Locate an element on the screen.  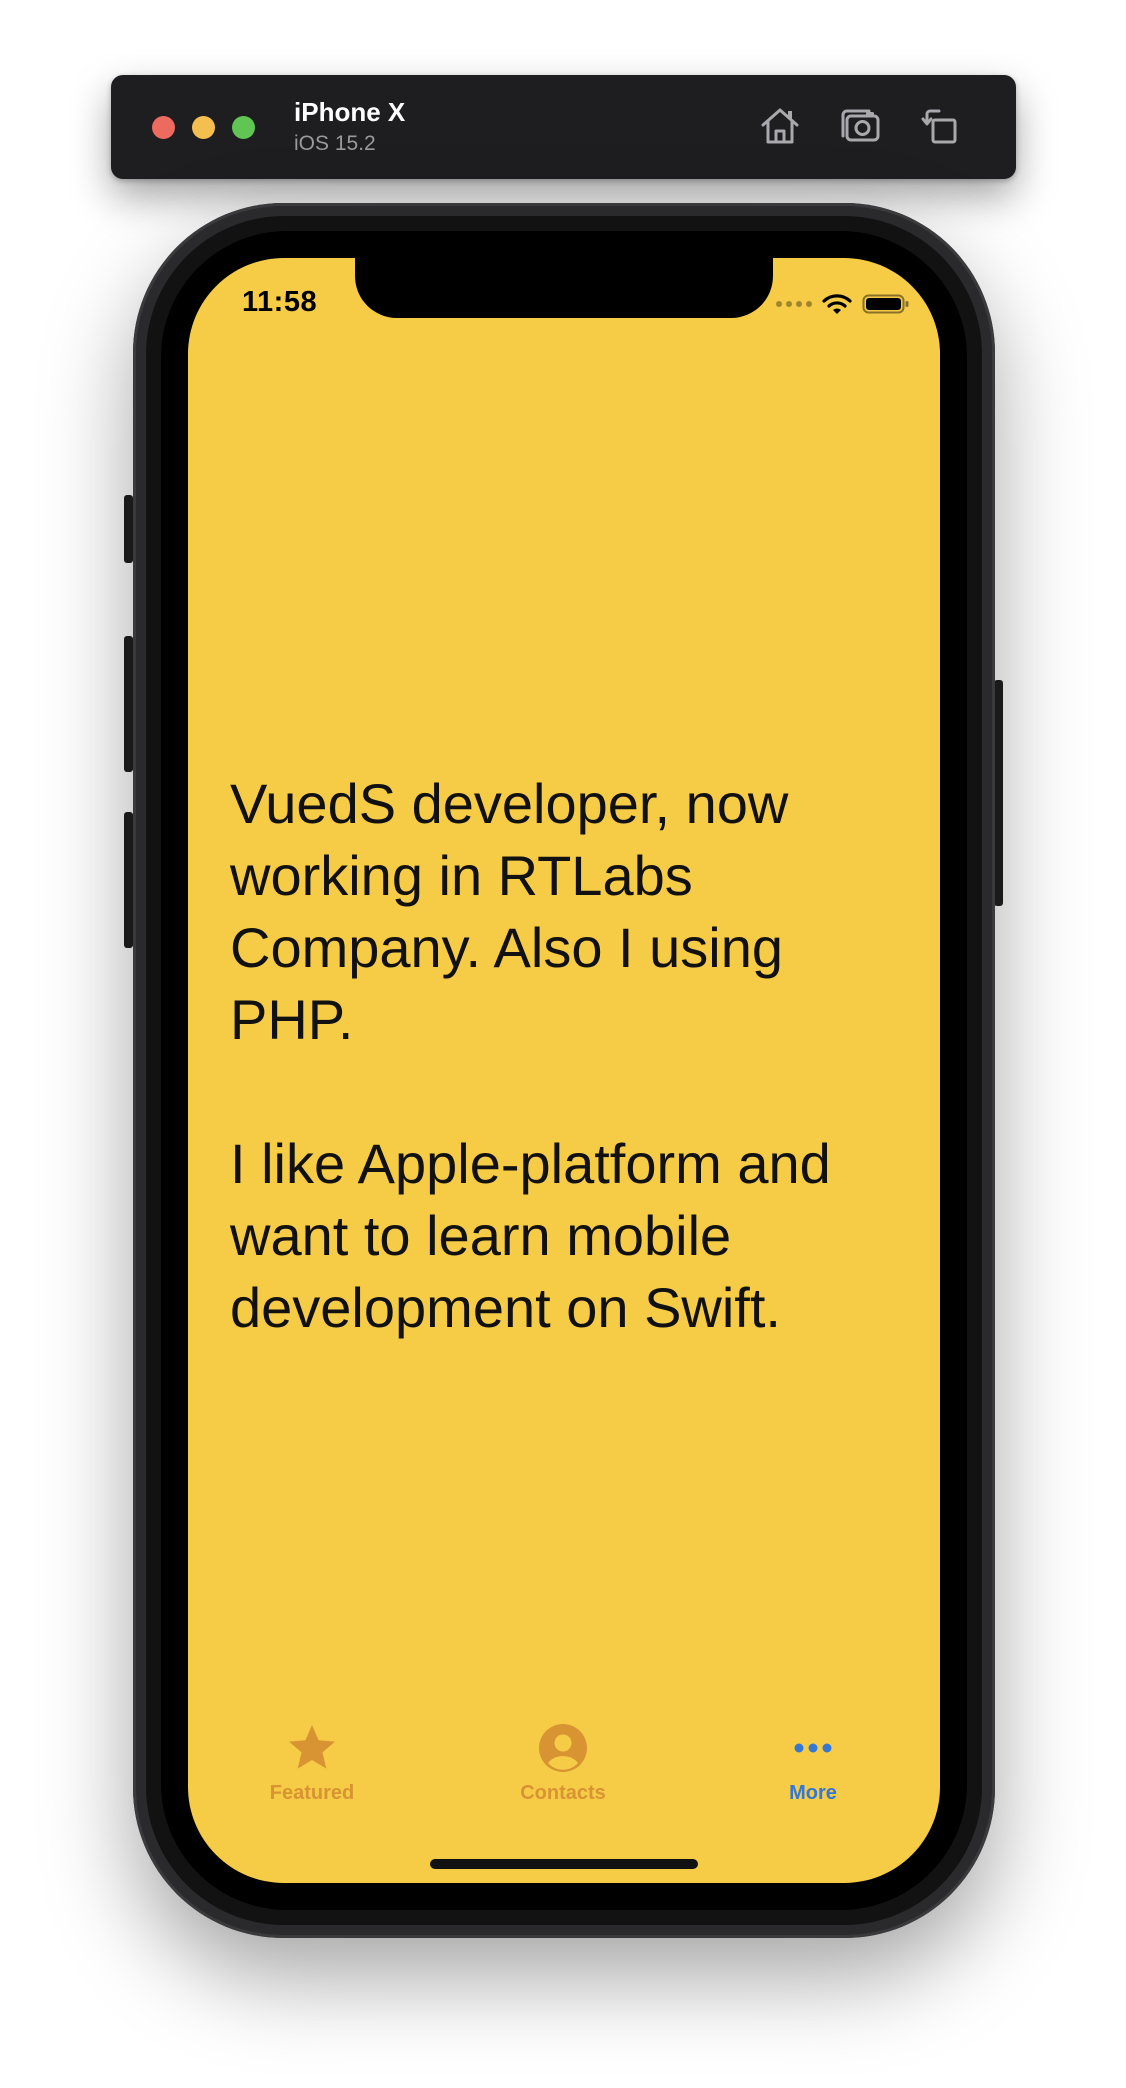
tab-bar: Featured Contacts More is located at coordinates (564, 1768).